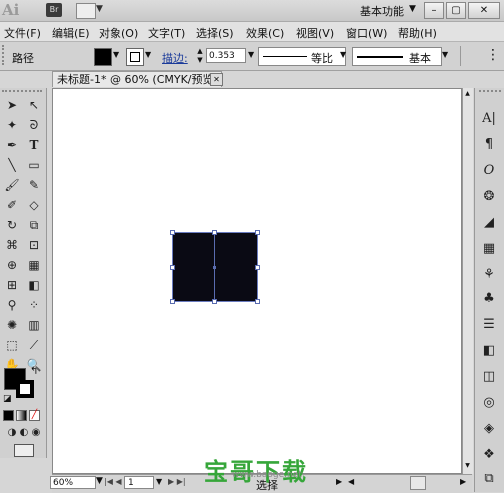 The width and height of the screenshot is (504, 493). What do you see at coordinates (34, 415) in the screenshot?
I see `none-mode-icon: ╱` at bounding box center [34, 415].